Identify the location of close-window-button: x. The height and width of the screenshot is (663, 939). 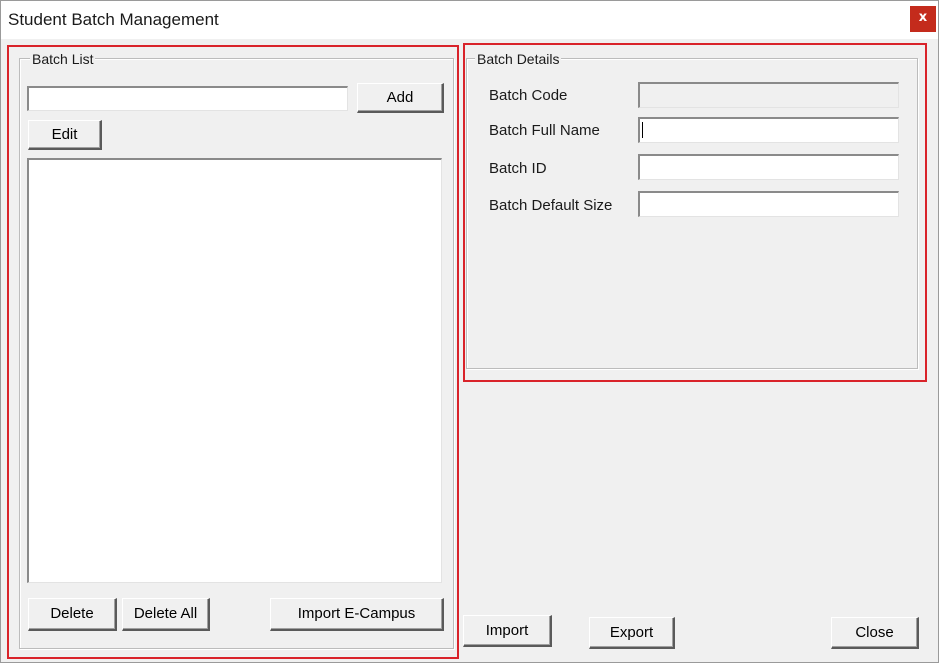
(923, 19).